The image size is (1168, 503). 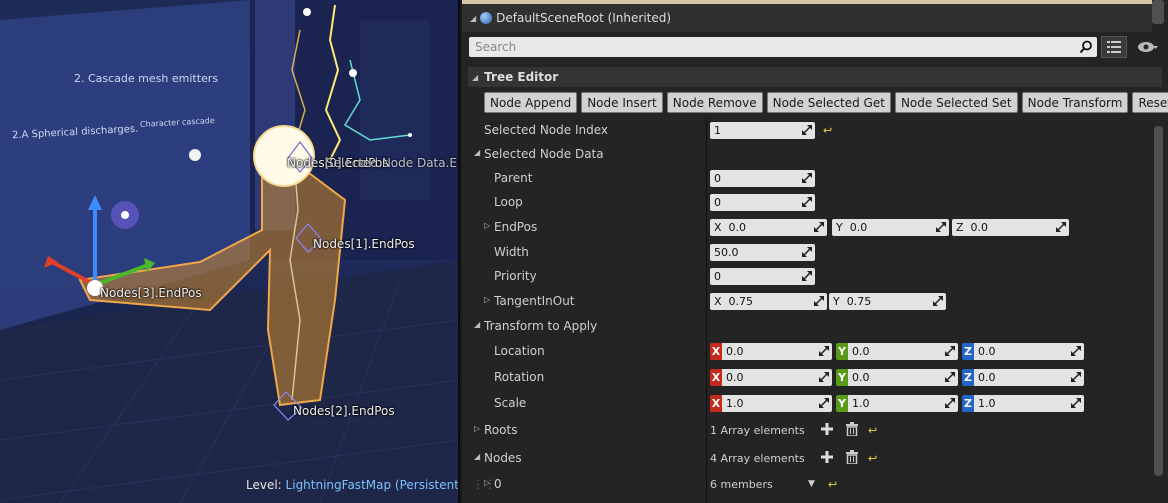 I want to click on row-endpos: ▷ EndPos X 0.0 Y 0.0 Z 0.0, so click(x=810, y=228).